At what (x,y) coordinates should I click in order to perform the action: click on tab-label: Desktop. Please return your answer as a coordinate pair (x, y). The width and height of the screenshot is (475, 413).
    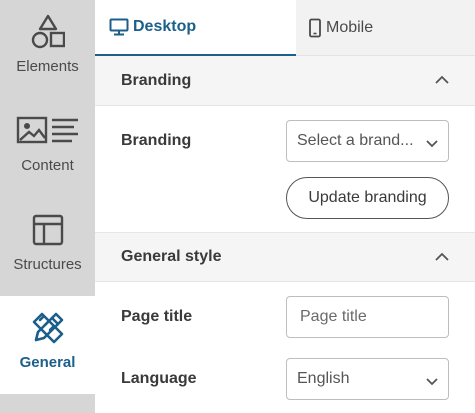
    Looking at the image, I should click on (165, 26).